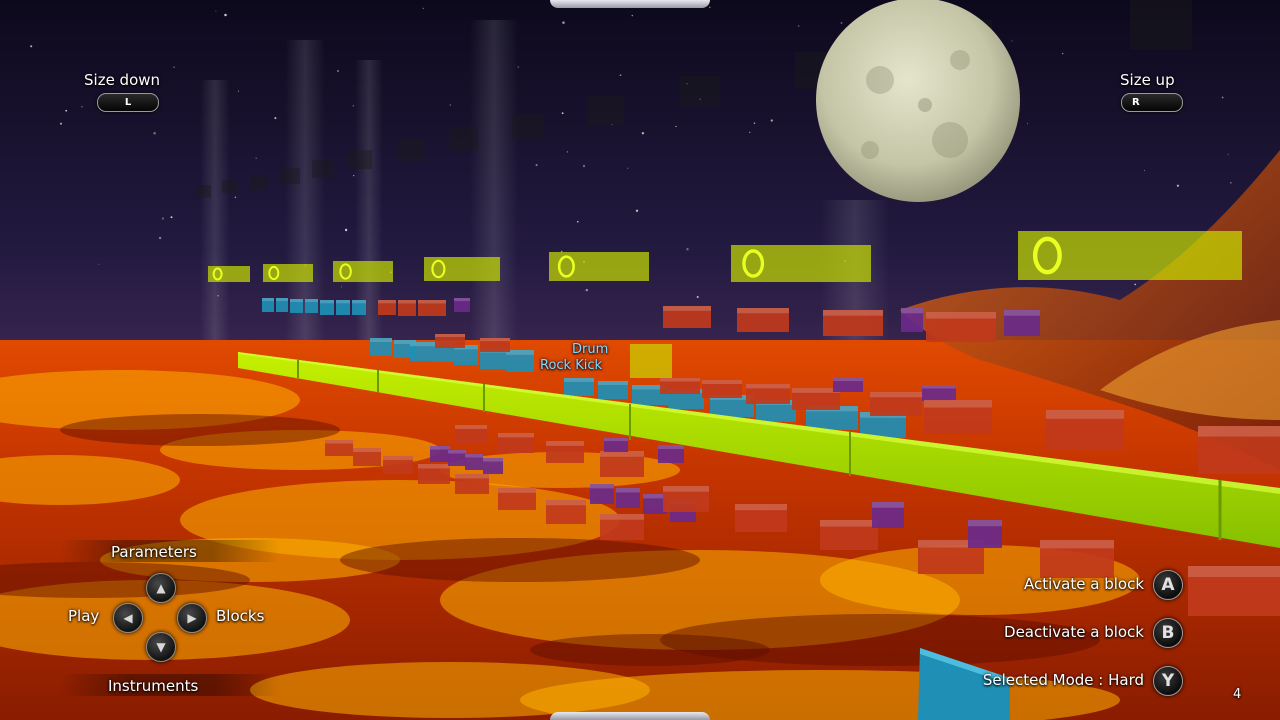 The width and height of the screenshot is (1280, 720). What do you see at coordinates (153, 686) in the screenshot?
I see `instruments-label: Instruments` at bounding box center [153, 686].